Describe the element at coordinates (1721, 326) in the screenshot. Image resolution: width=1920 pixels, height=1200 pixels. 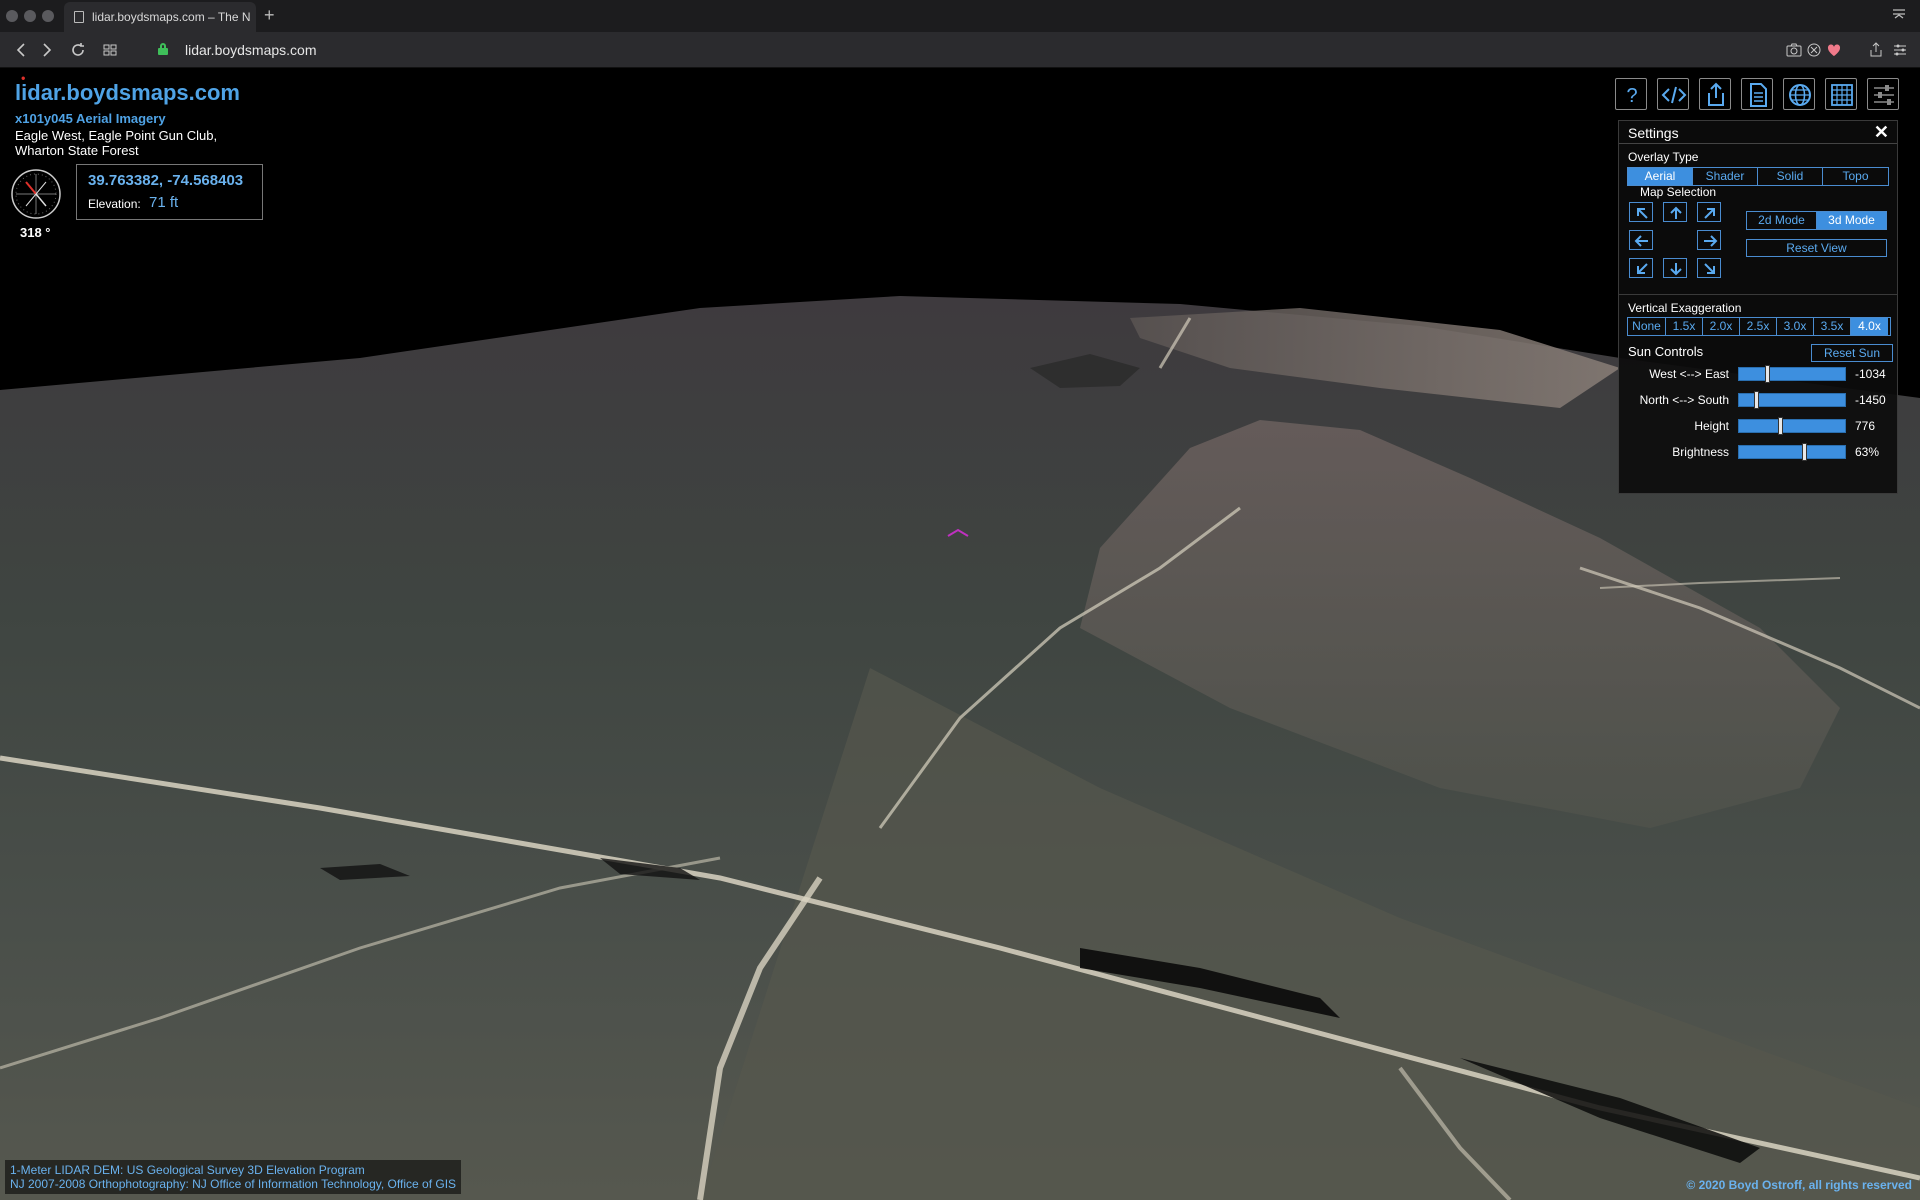
I see `exaggeration-2-0x-button: 2.0x` at that location.